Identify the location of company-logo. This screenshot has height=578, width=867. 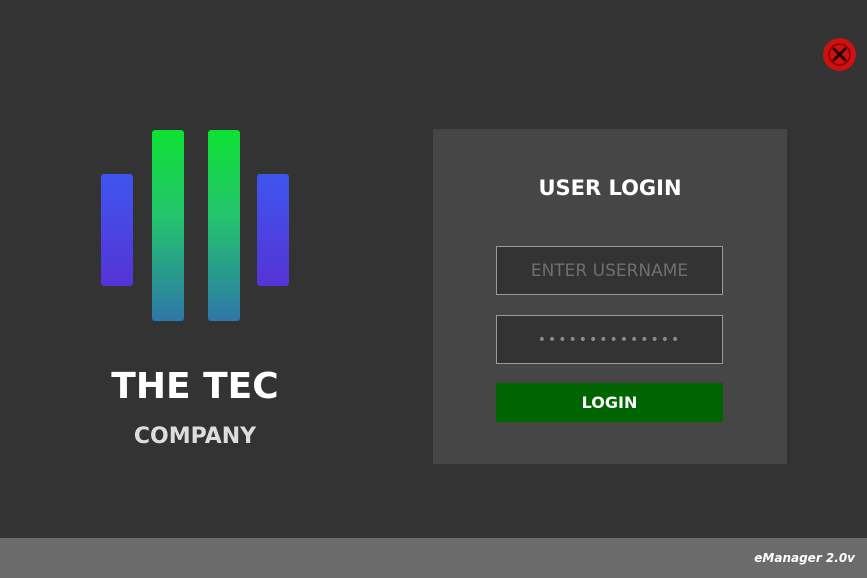
(195, 226).